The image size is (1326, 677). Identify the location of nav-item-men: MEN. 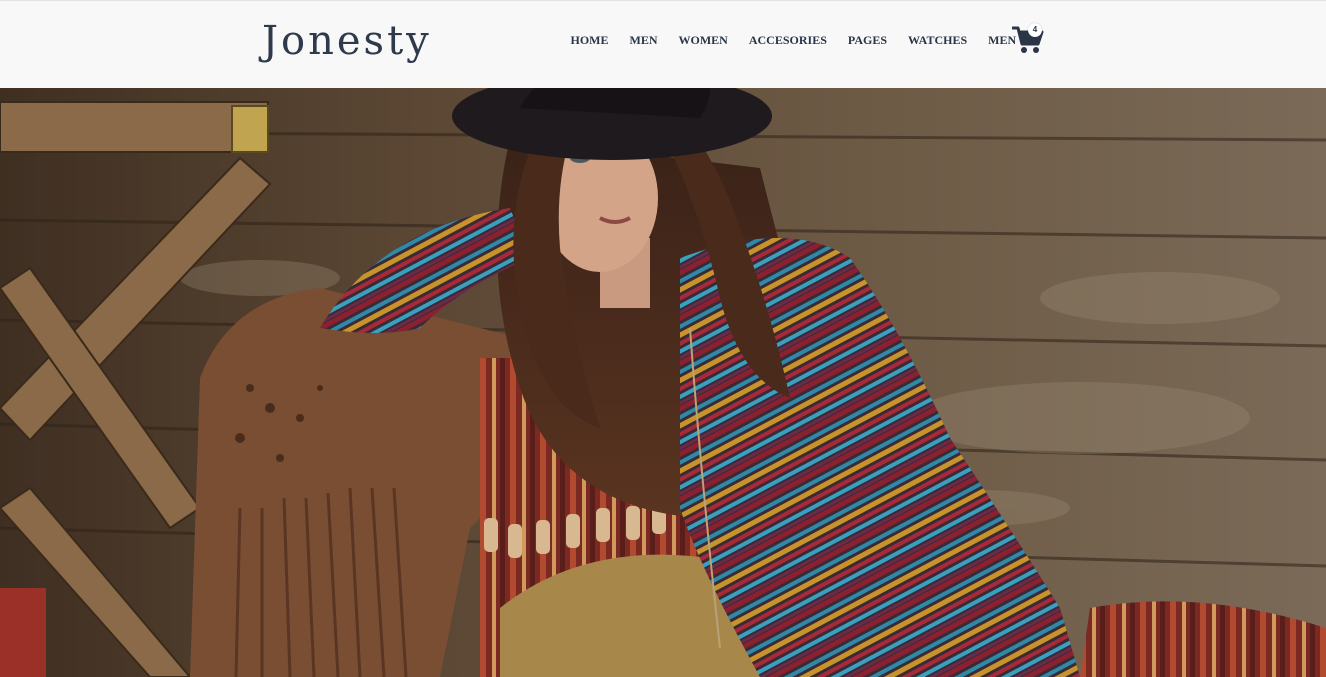
(643, 40).